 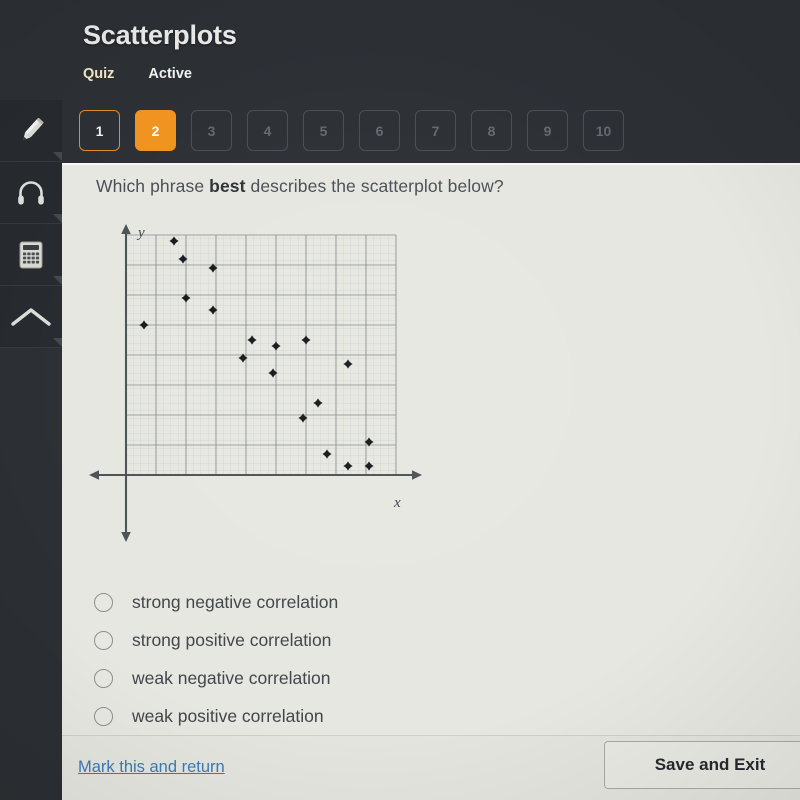 I want to click on tool-calculator, so click(x=31, y=255).